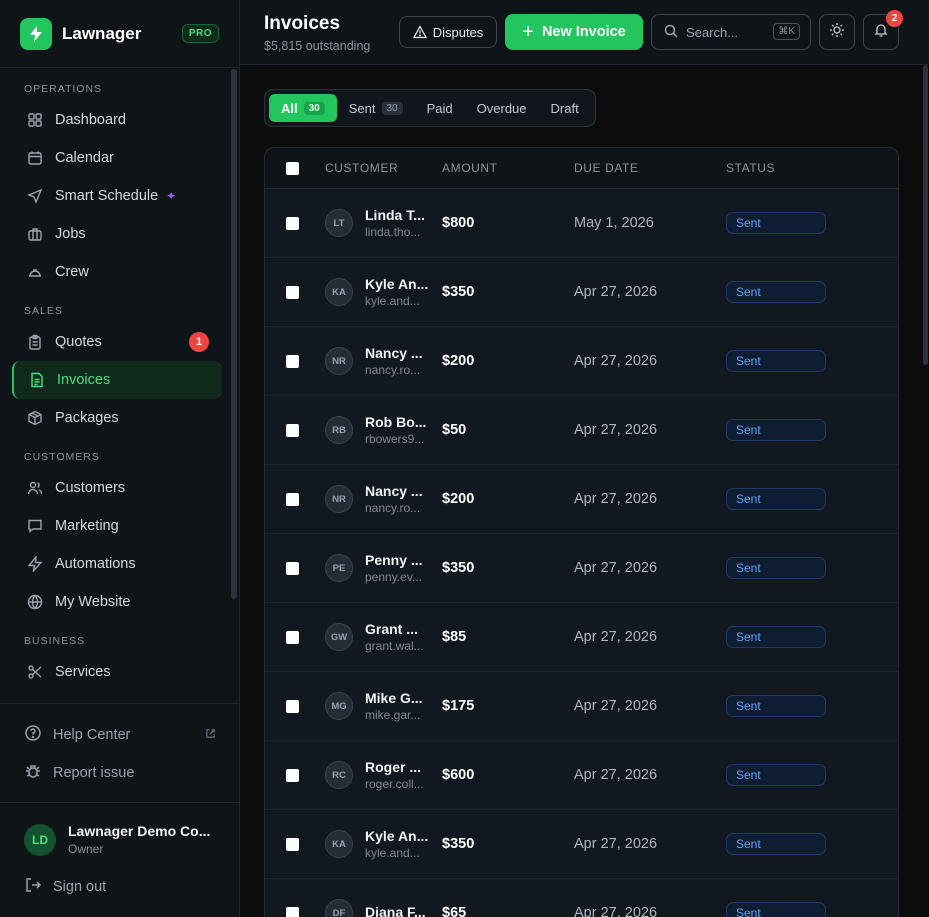  I want to click on avatar: LD, so click(40, 839).